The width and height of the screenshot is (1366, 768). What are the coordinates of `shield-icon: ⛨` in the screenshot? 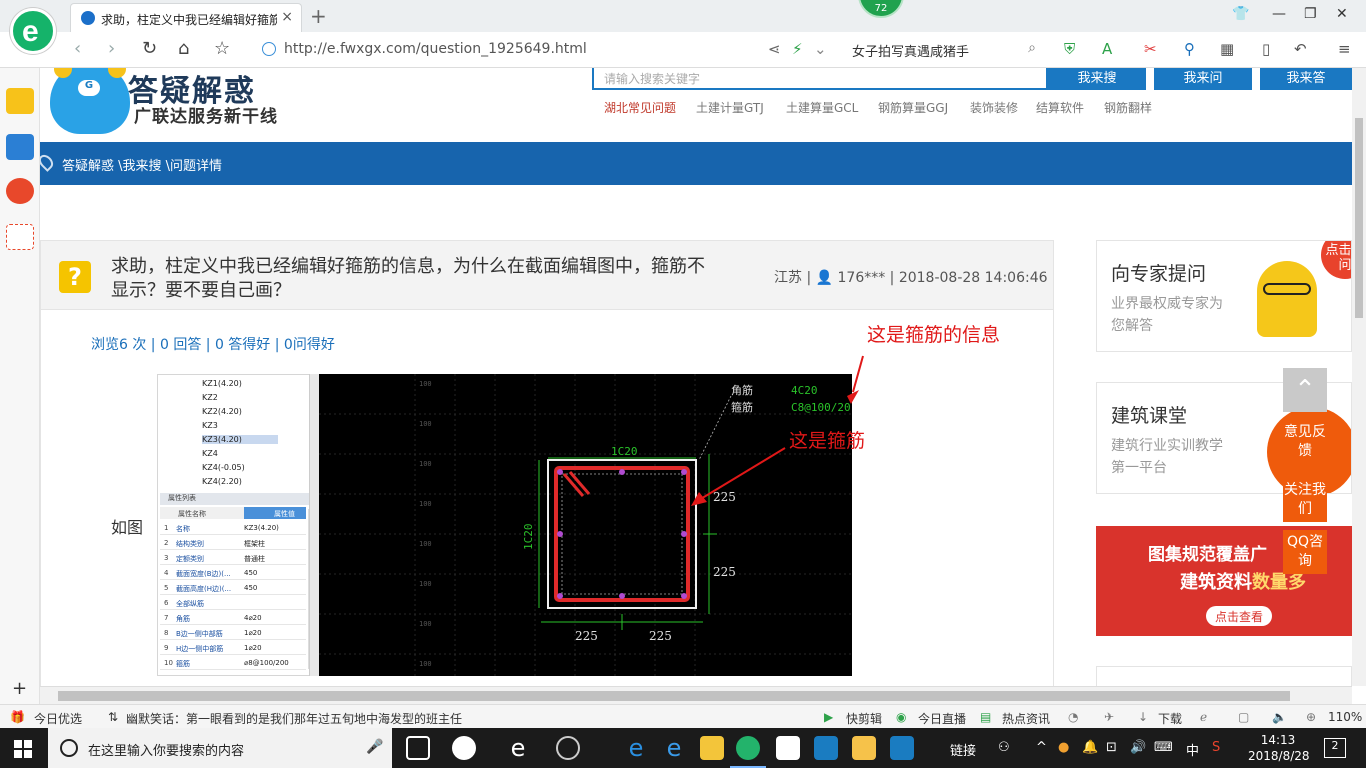 It's located at (1069, 49).